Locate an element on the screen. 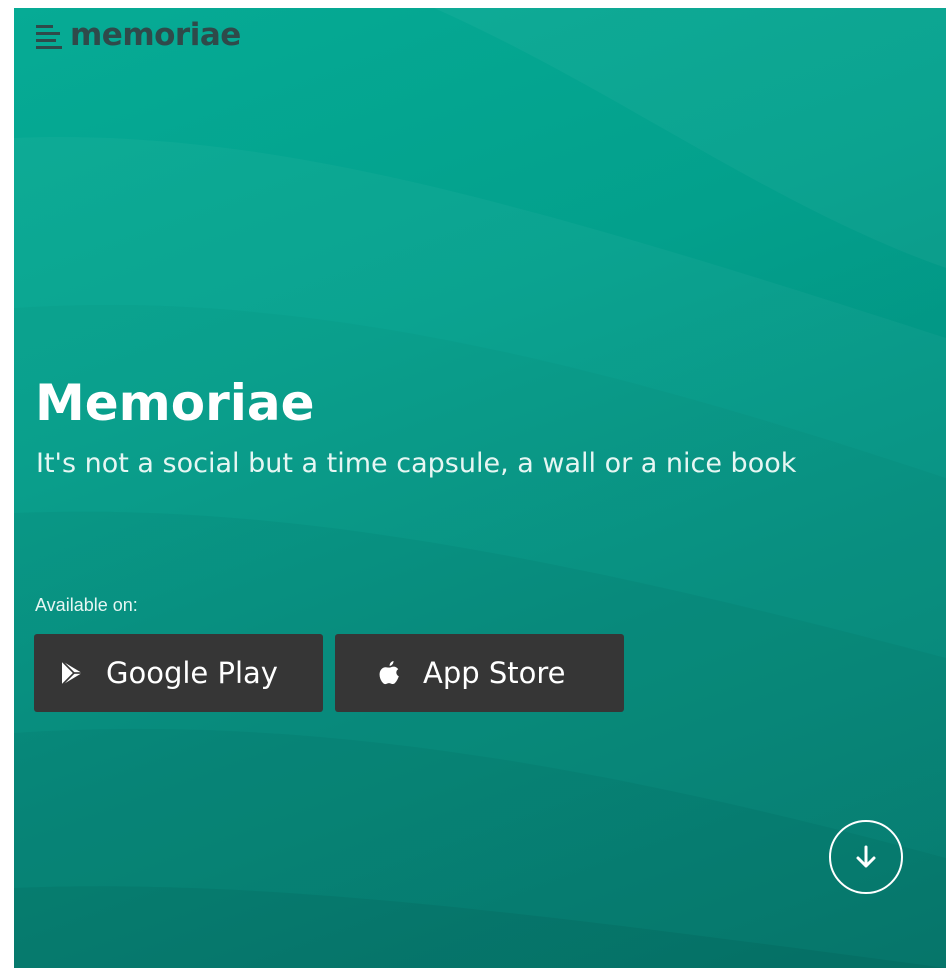  app-store-button: App Store is located at coordinates (479, 673).